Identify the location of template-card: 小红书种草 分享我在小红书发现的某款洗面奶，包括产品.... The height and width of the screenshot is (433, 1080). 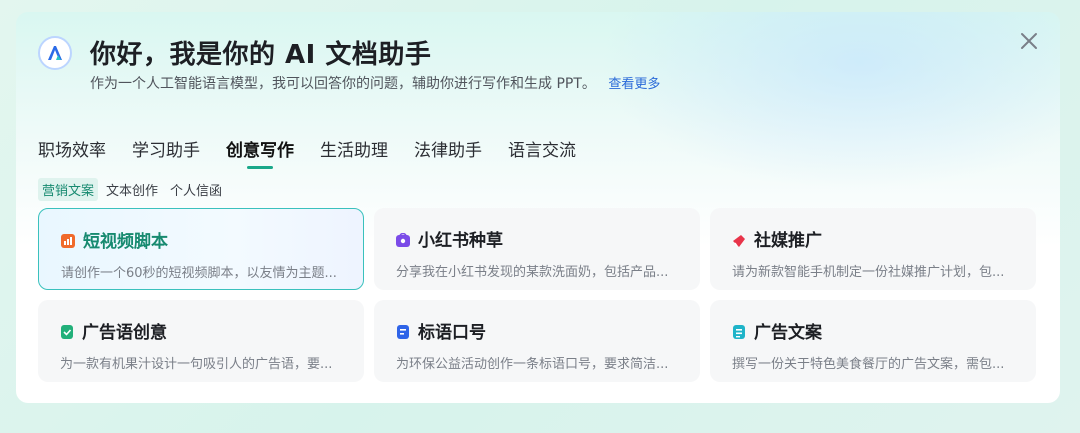
(537, 249).